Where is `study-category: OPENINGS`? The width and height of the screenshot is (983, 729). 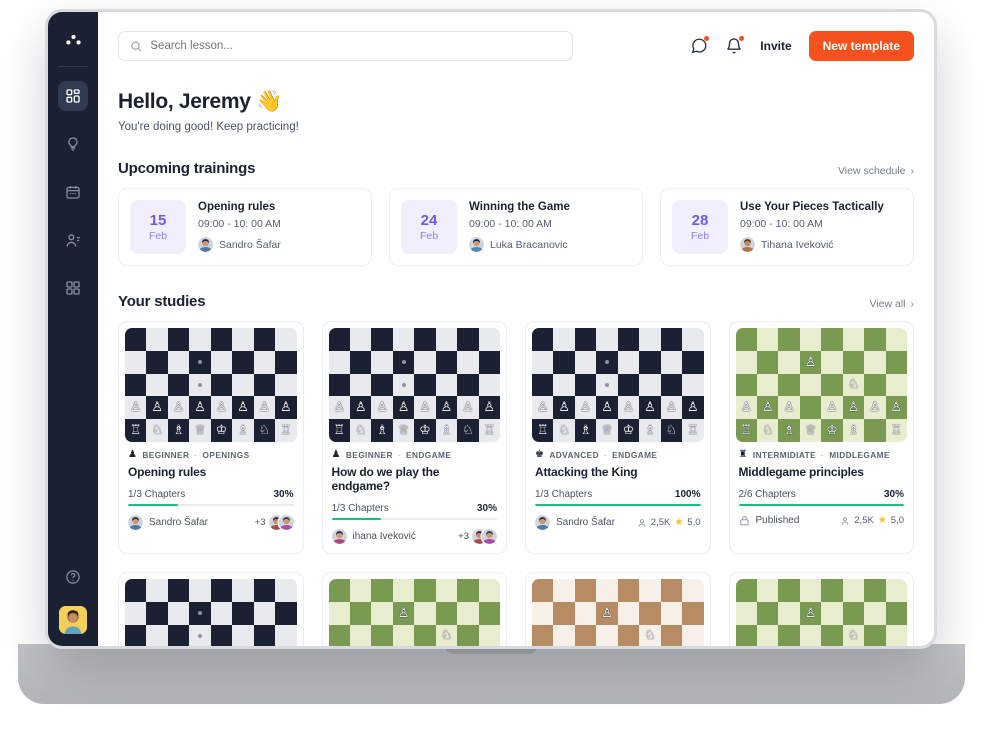 study-category: OPENINGS is located at coordinates (226, 455).